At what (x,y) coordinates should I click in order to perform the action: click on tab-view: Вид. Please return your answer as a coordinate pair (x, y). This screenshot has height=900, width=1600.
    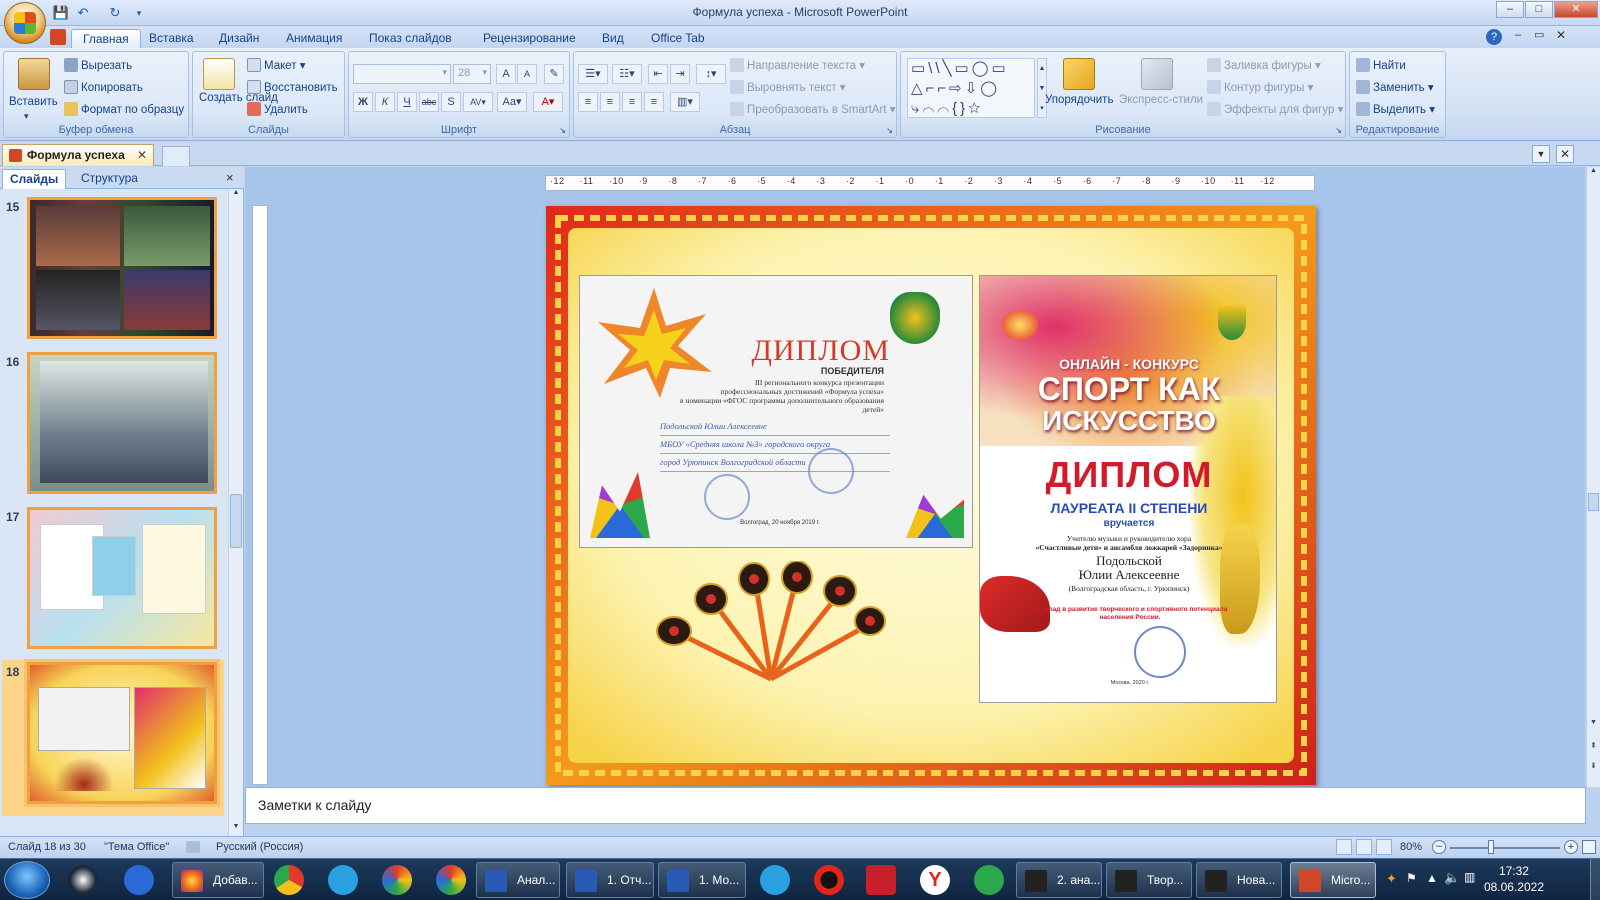
    Looking at the image, I should click on (613, 39).